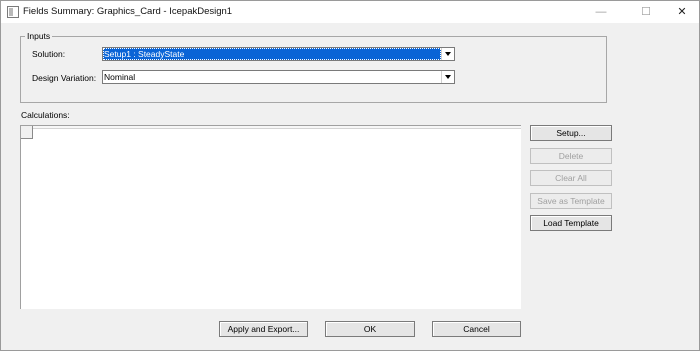  I want to click on maximize-icon: ☐, so click(646, 12).